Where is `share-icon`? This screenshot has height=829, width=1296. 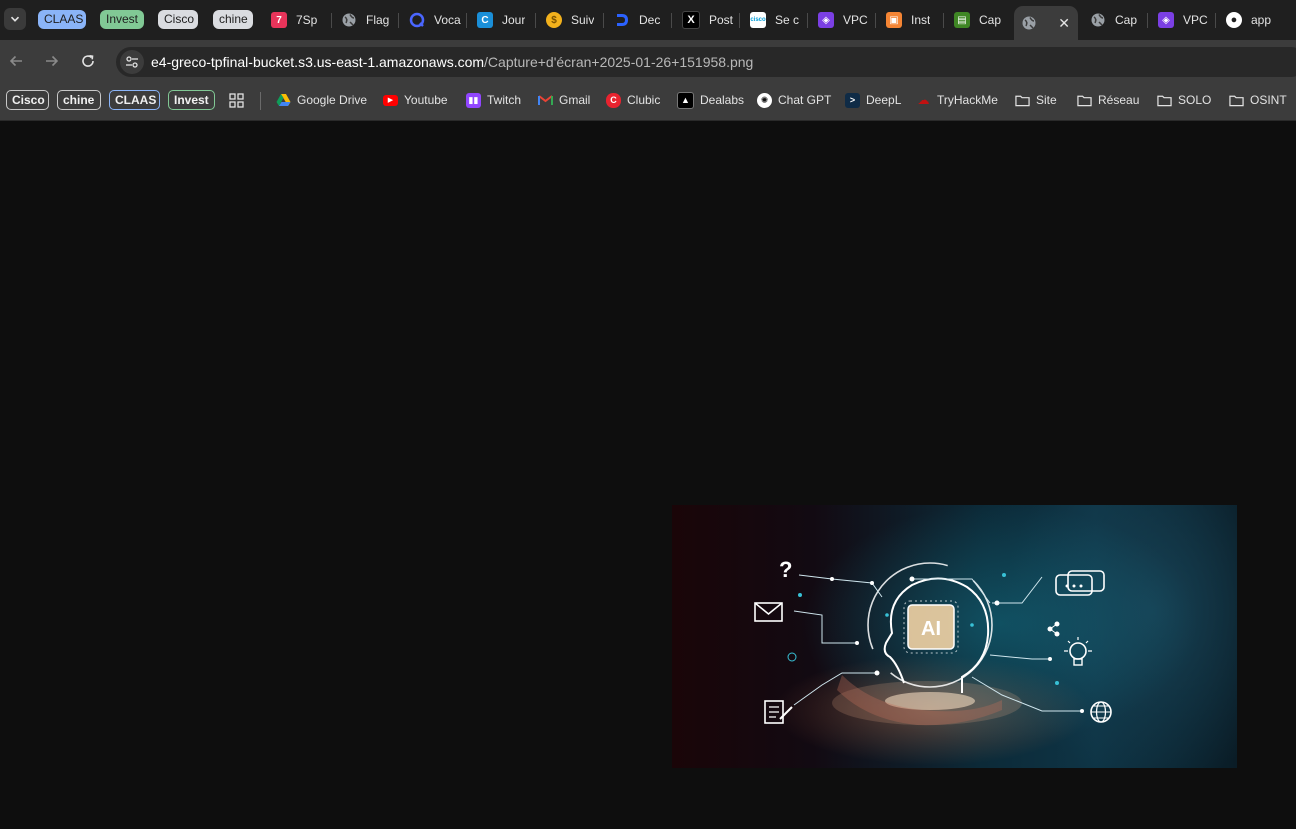 share-icon is located at coordinates (1053, 629).